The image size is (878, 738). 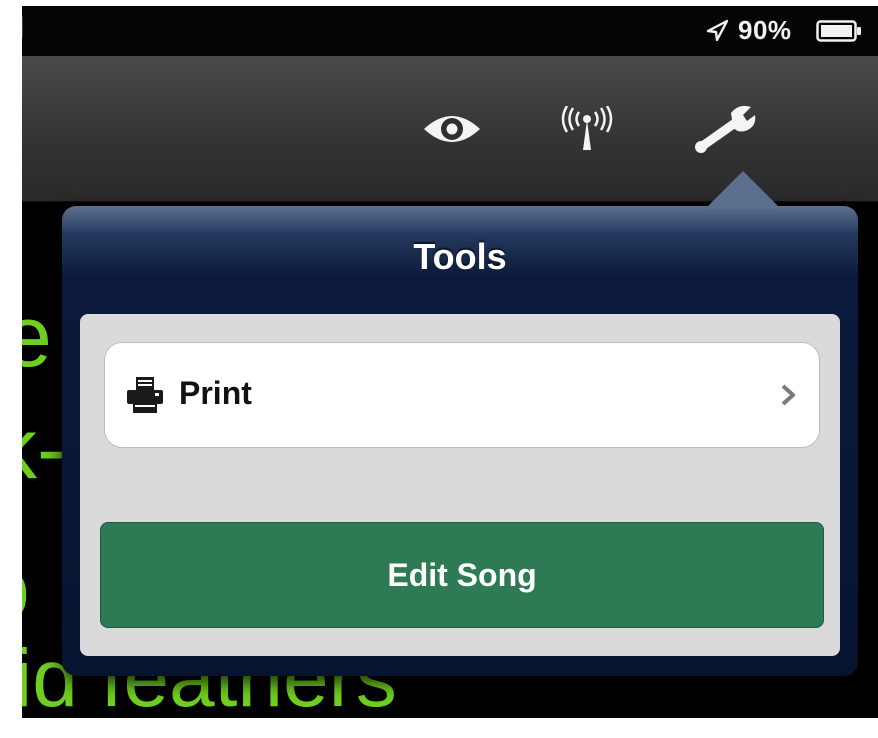 I want to click on printer-icon, so click(x=145, y=395).